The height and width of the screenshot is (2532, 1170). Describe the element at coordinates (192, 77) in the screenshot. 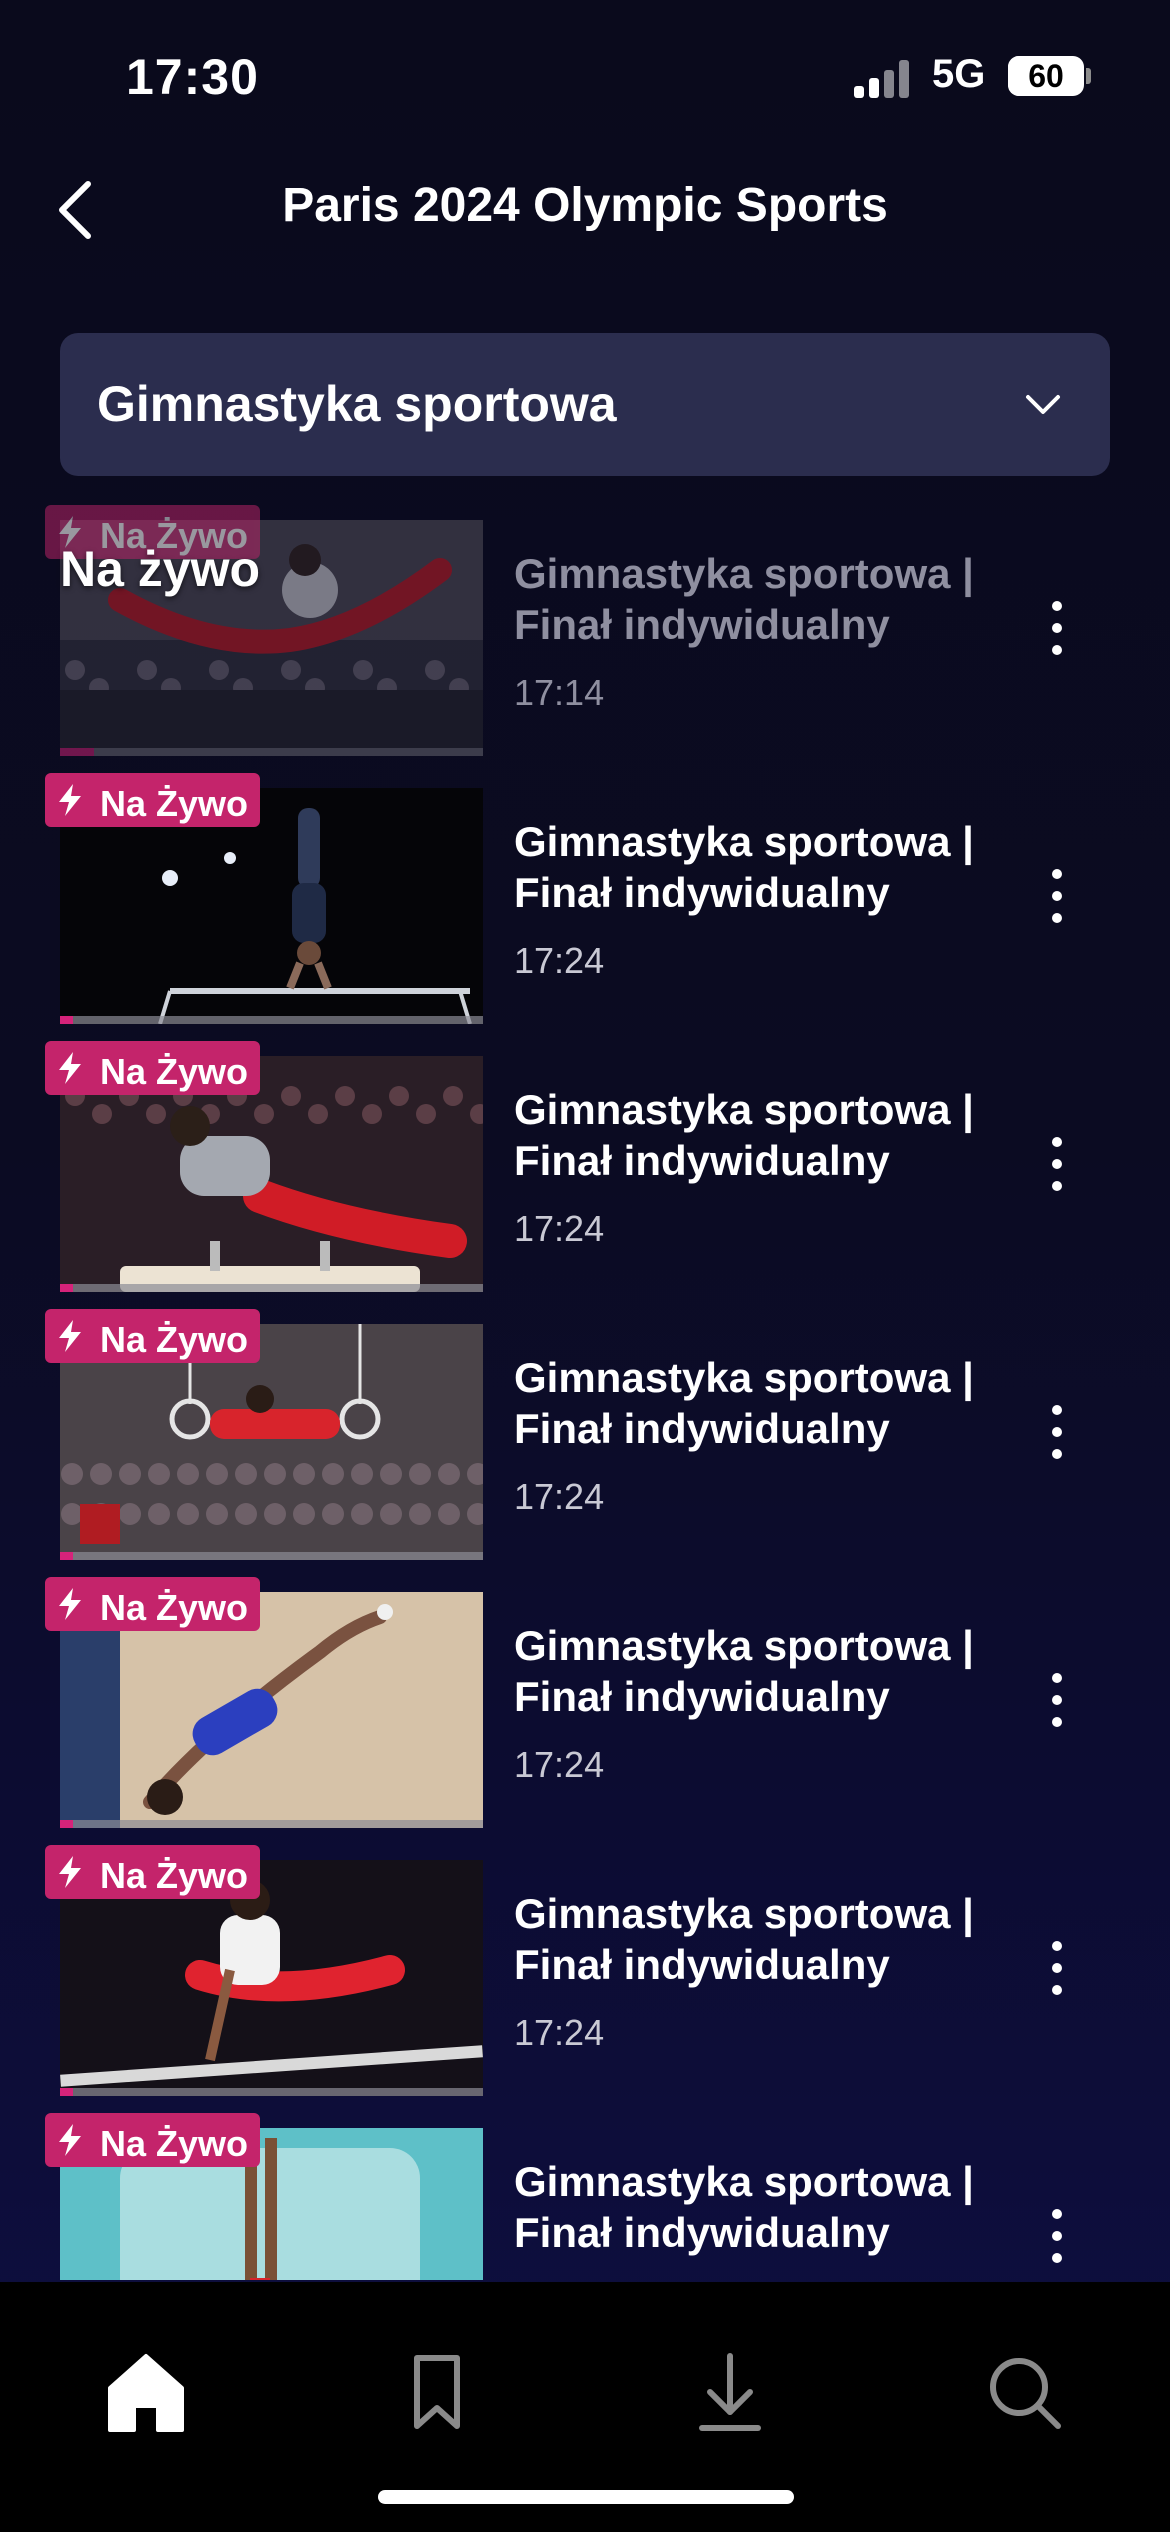

I see `status-time: 17:30` at that location.